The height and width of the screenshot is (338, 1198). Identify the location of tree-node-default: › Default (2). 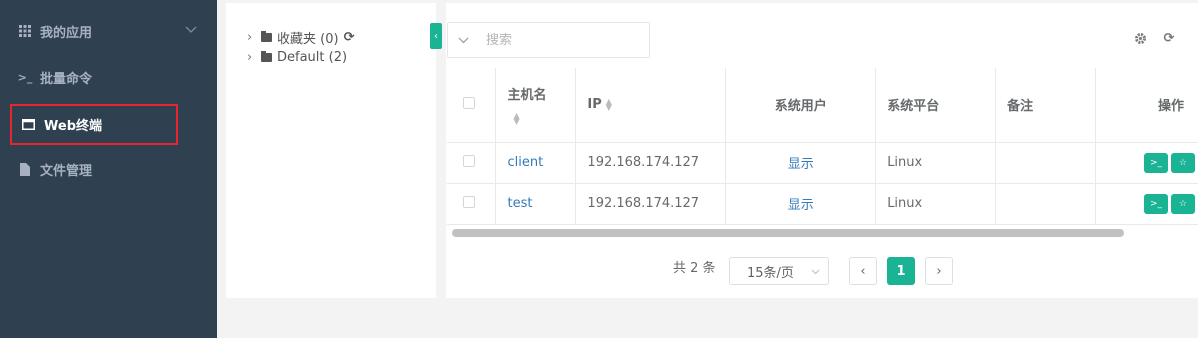
(300, 57).